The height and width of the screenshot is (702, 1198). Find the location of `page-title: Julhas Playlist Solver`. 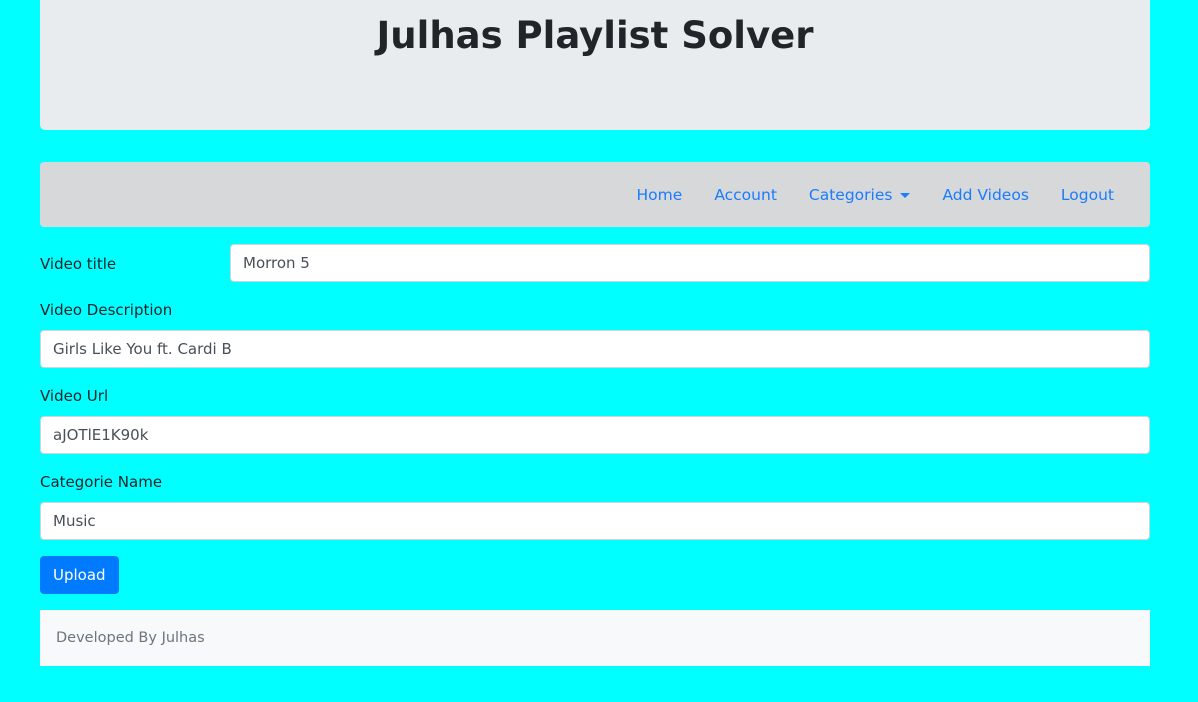

page-title: Julhas Playlist Solver is located at coordinates (595, 35).